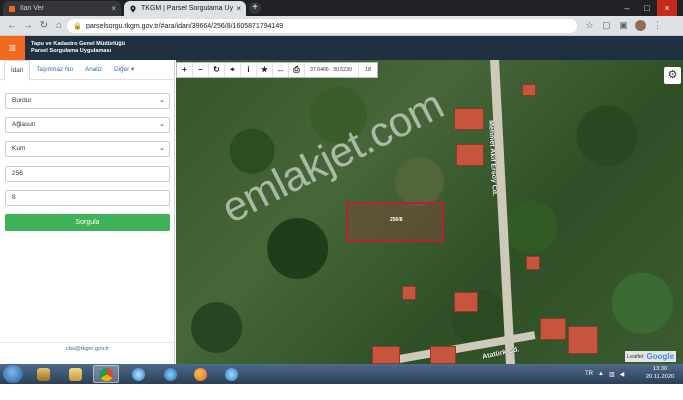 This screenshot has width=683, height=400. Describe the element at coordinates (12, 48) in the screenshot. I see `hamburger-menu-icon: ≡` at that location.